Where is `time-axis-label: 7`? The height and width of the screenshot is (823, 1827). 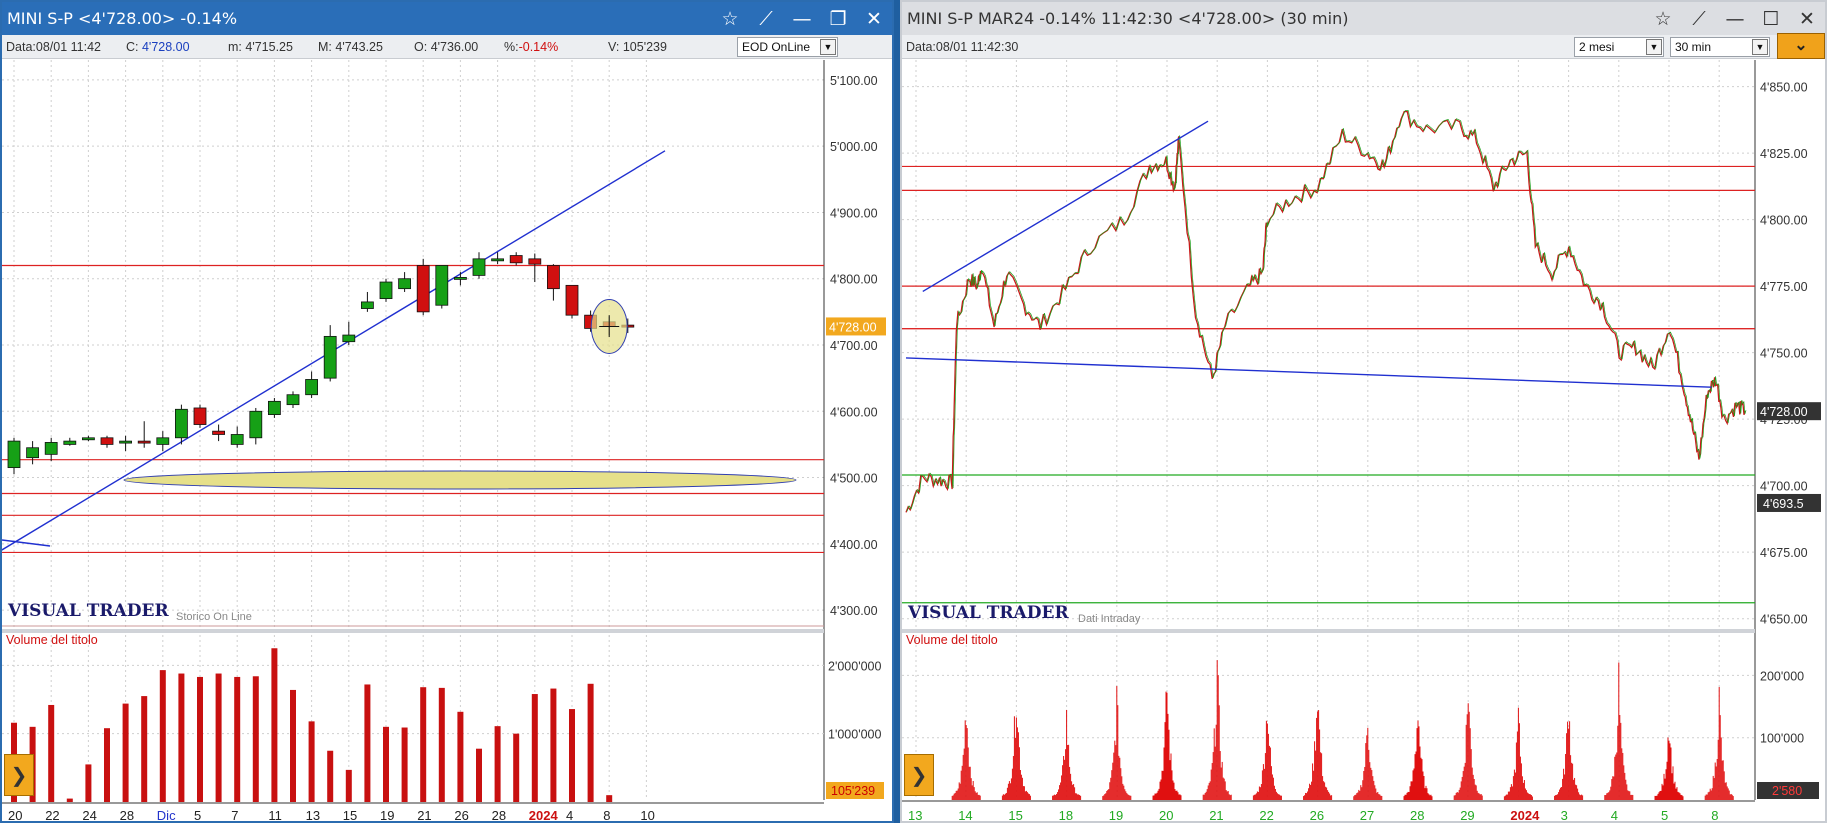
time-axis-label: 7 is located at coordinates (234, 815).